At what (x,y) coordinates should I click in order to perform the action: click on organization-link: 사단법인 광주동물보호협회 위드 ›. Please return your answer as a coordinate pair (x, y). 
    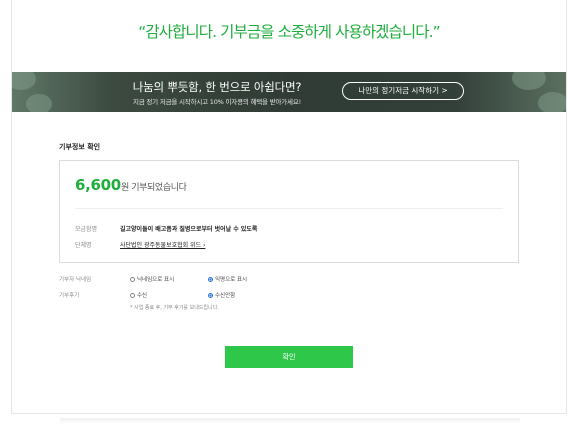
    Looking at the image, I should click on (162, 244).